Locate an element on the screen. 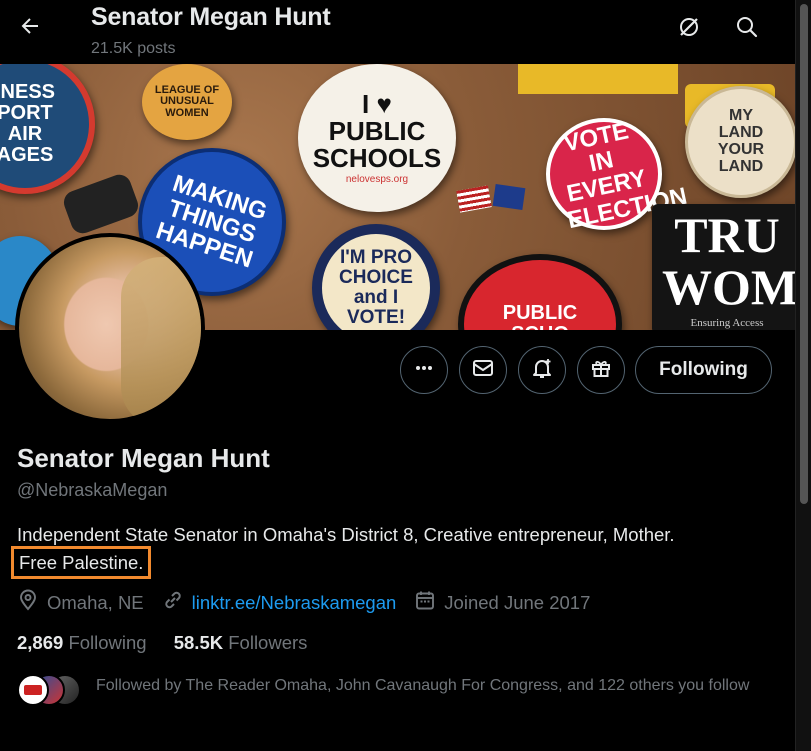 This screenshot has width=811, height=751. join-date-text: Joined June 2017 is located at coordinates (517, 602).